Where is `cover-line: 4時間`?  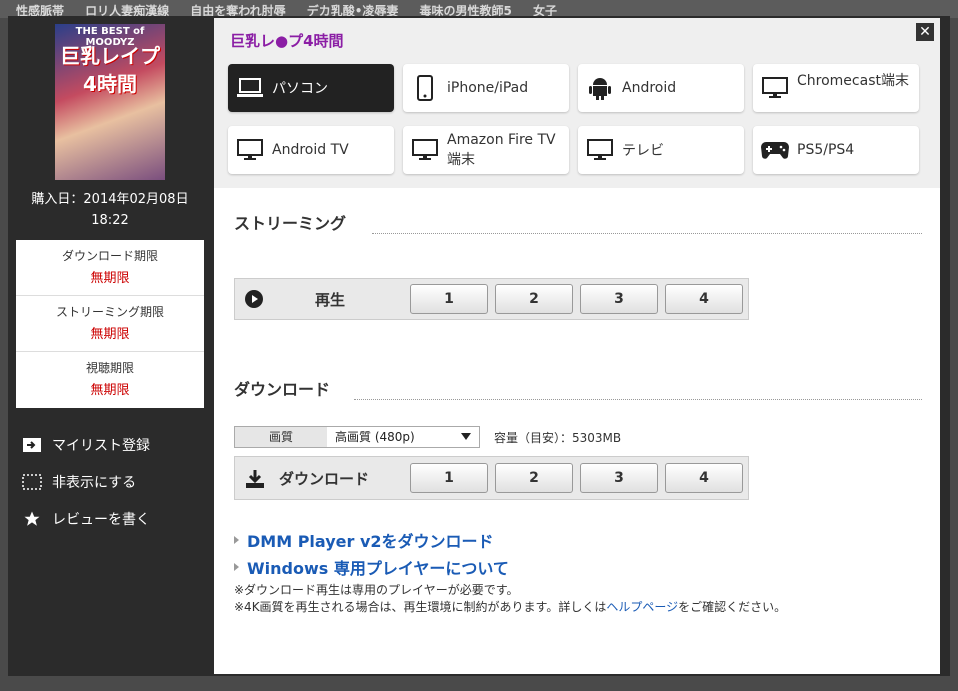 cover-line: 4時間 is located at coordinates (110, 84).